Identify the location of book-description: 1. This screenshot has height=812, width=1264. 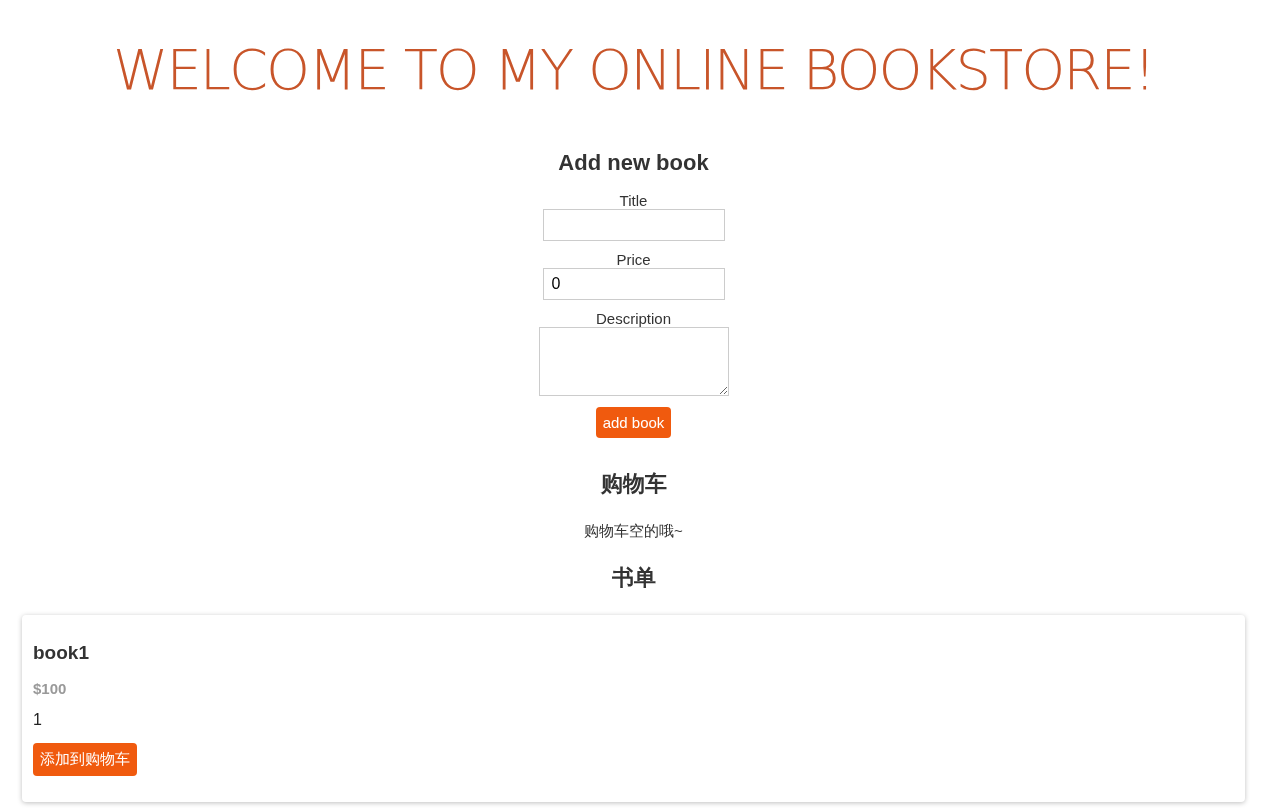
(38, 720).